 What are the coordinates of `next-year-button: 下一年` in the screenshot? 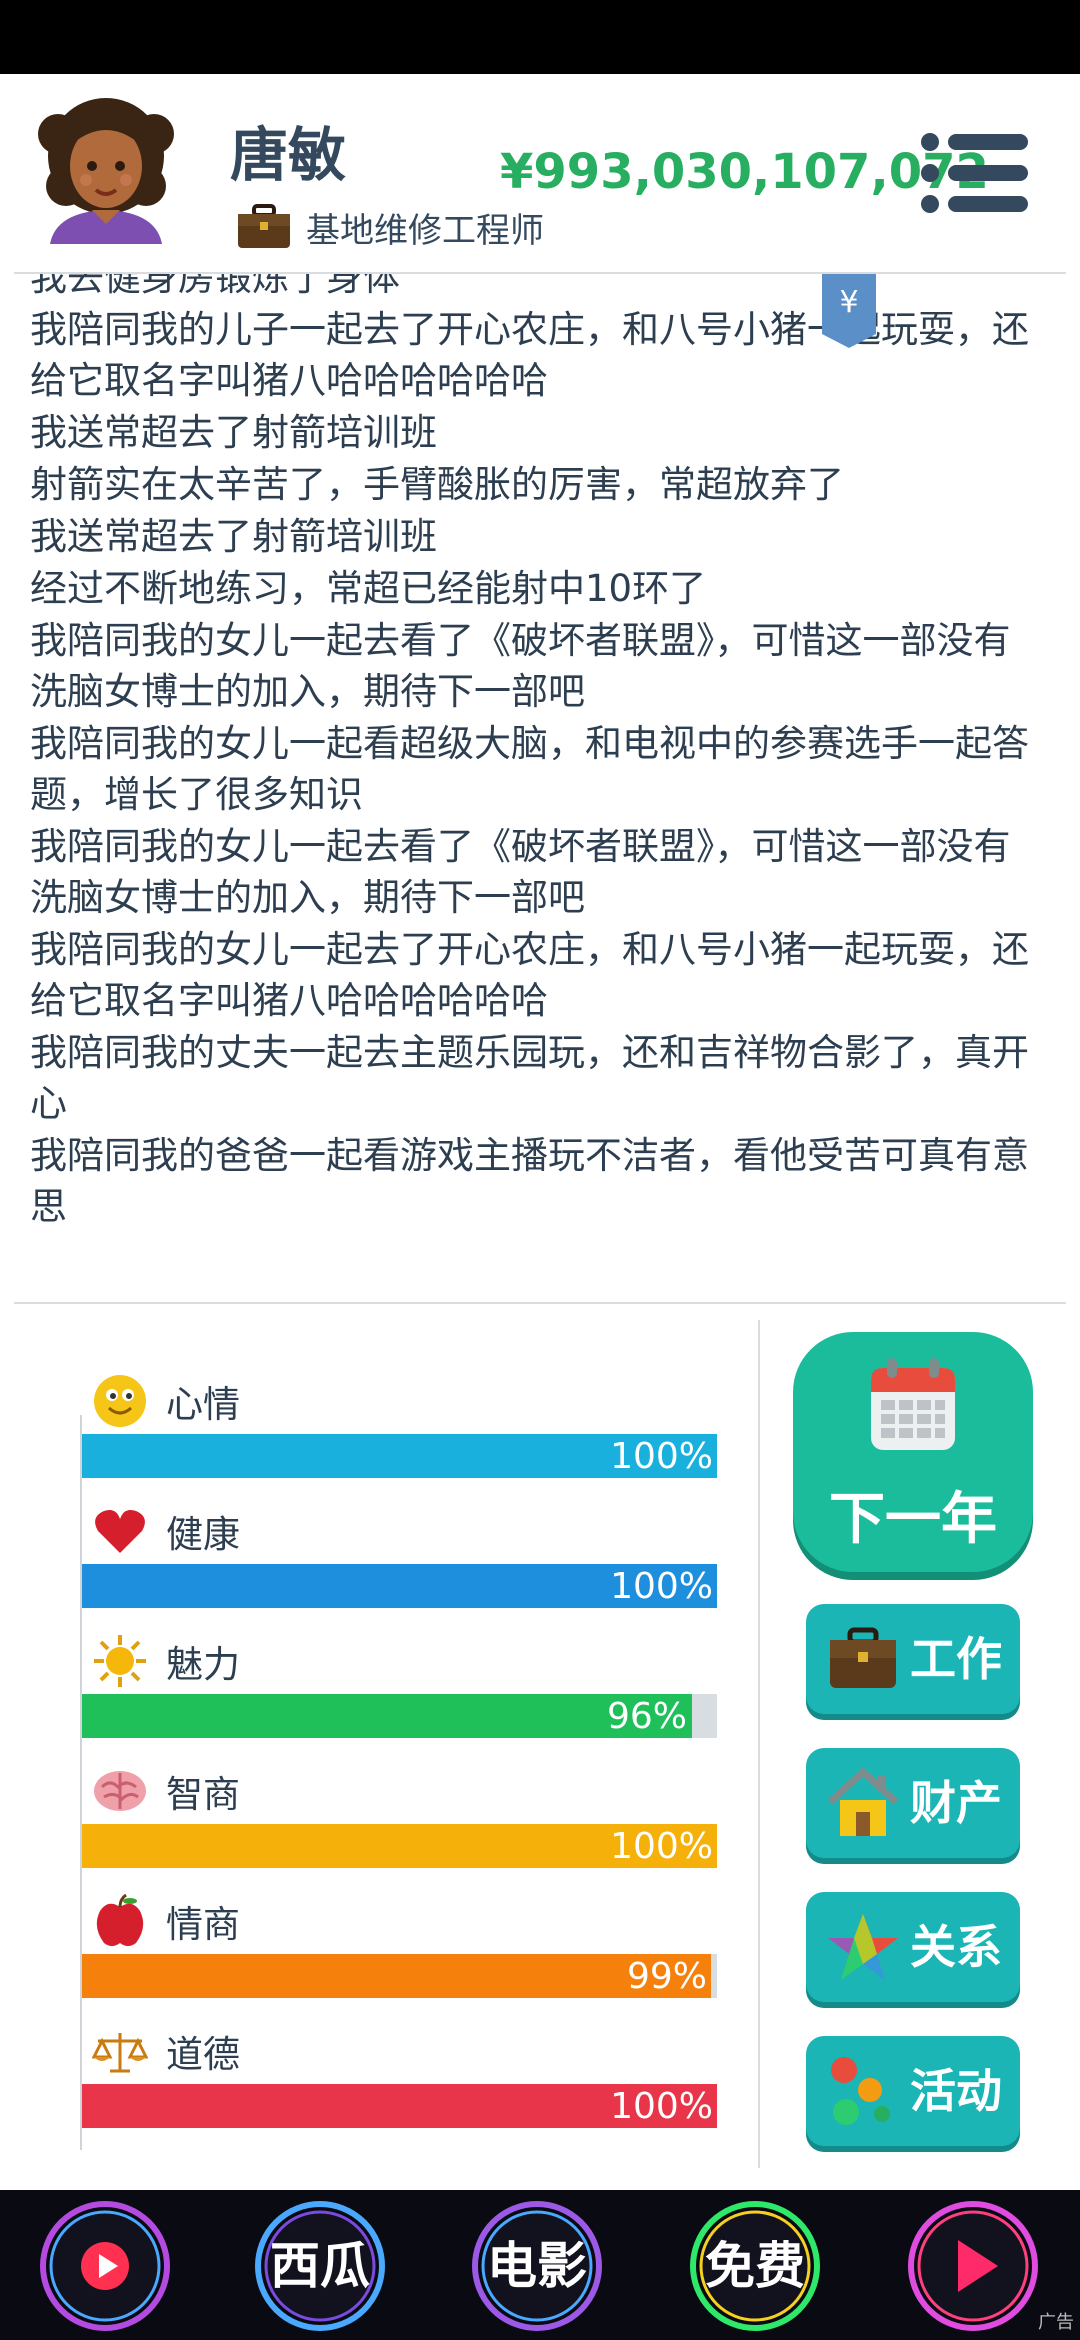 It's located at (913, 1452).